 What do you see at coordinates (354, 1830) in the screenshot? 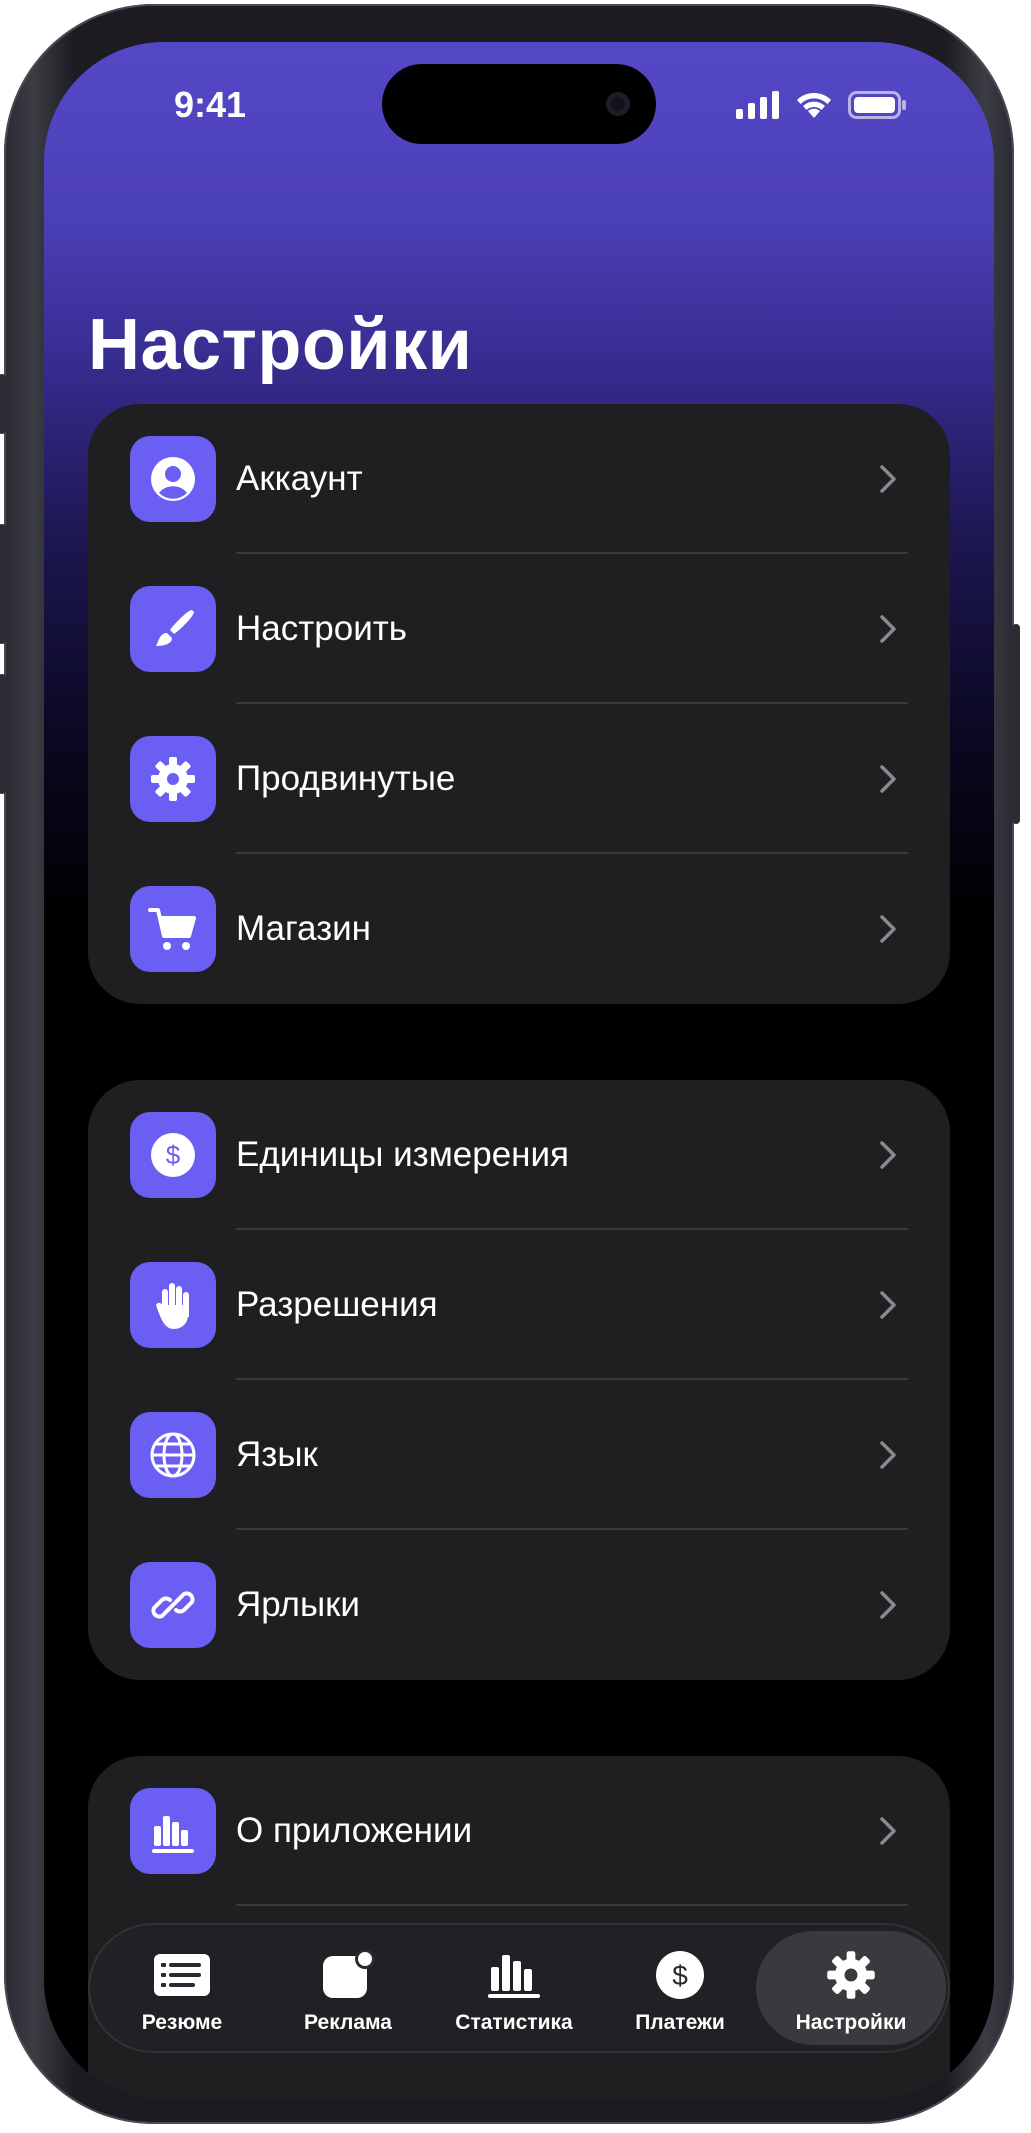
I see `settings-row-label: О приложении` at bounding box center [354, 1830].